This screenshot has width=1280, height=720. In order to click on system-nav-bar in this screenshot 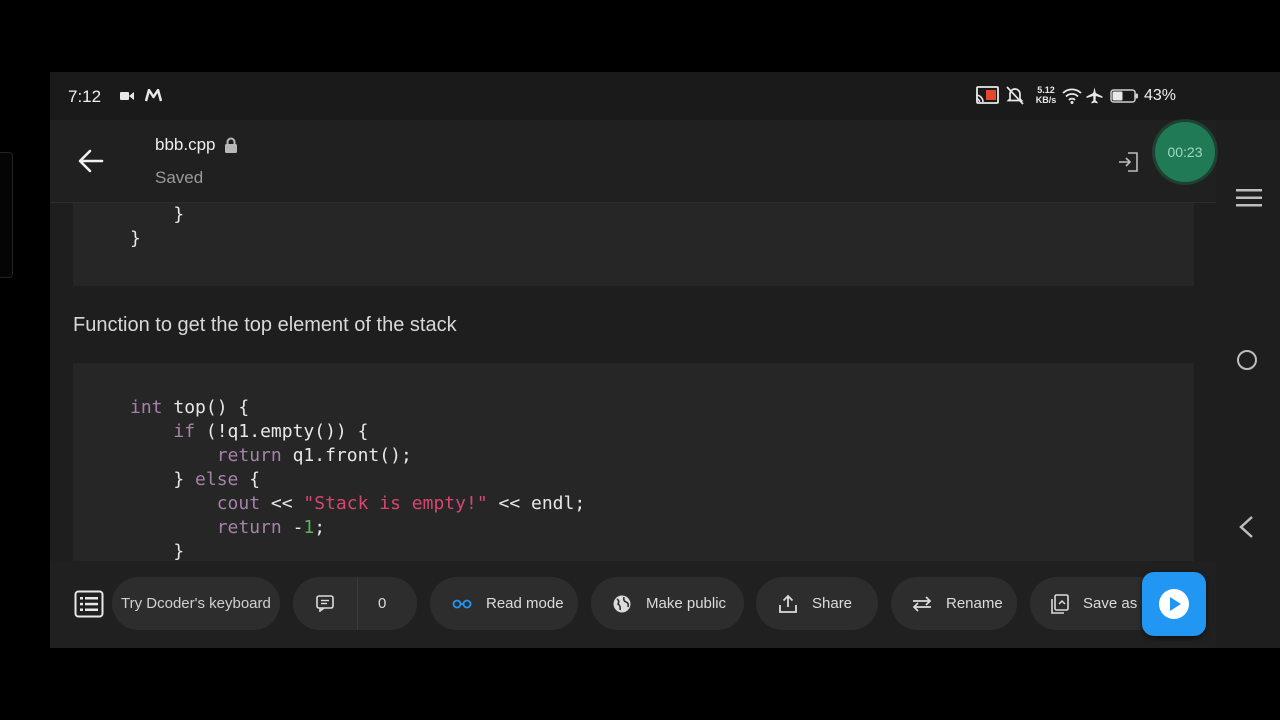, I will do `click(1248, 384)`.